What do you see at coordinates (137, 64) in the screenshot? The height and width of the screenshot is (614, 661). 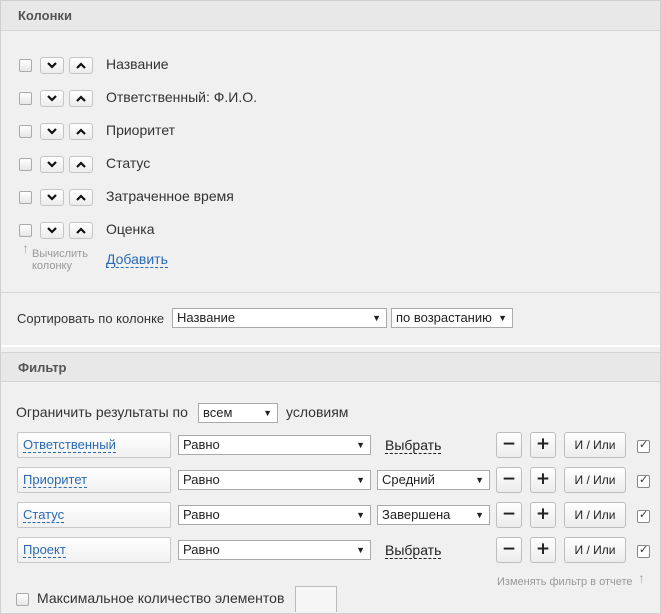 I see `column-label: Название` at bounding box center [137, 64].